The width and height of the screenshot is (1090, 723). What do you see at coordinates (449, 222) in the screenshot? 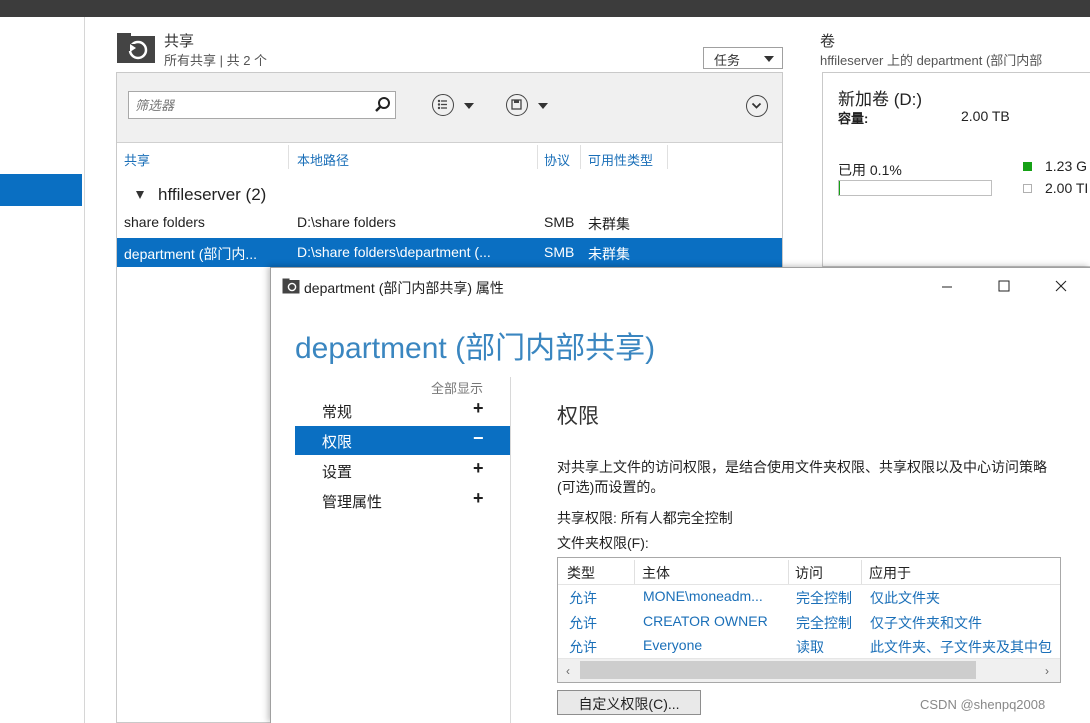
I see `table-row: share folders D:\share folders SMB 未群集` at bounding box center [449, 222].